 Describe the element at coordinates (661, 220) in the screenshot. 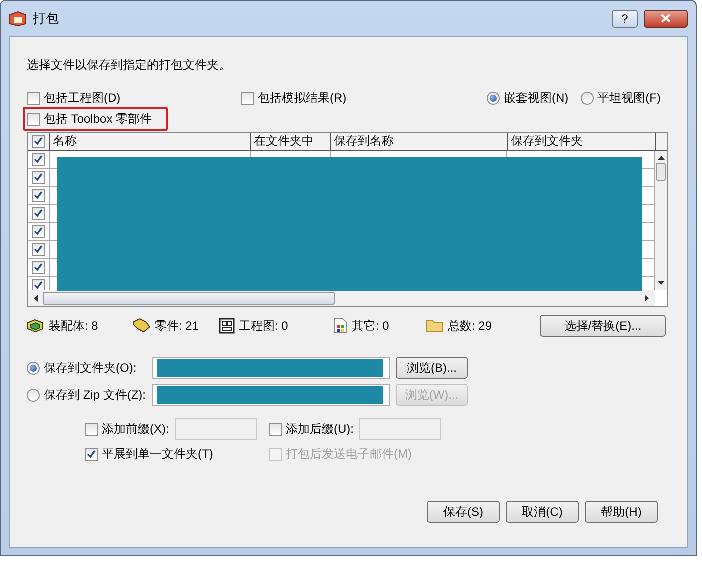

I see `vertical-scrollbar` at that location.